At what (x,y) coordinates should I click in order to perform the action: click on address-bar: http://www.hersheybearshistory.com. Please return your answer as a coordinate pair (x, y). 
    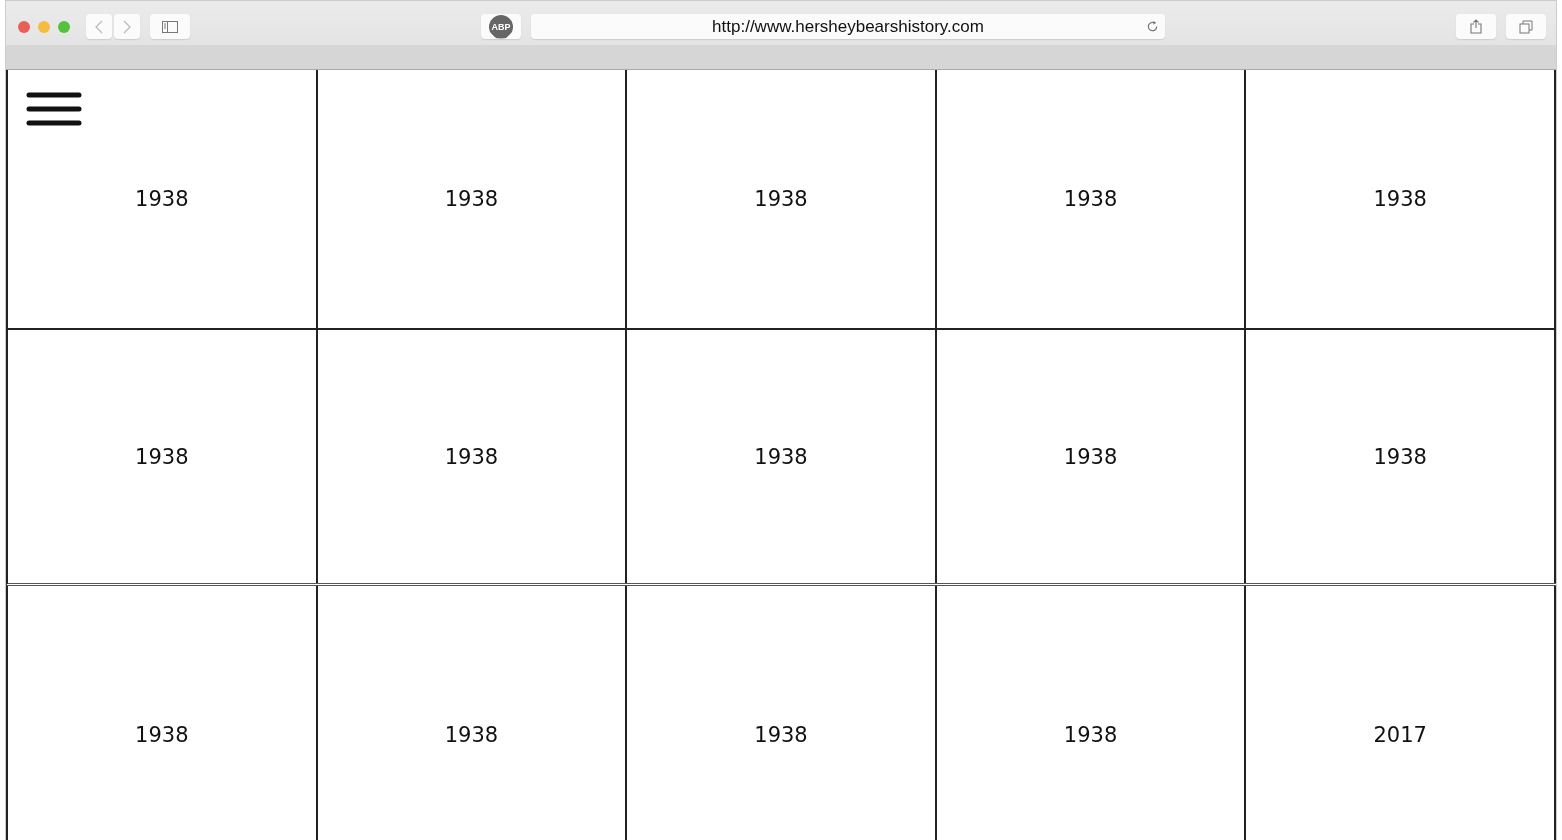
    Looking at the image, I should click on (848, 26).